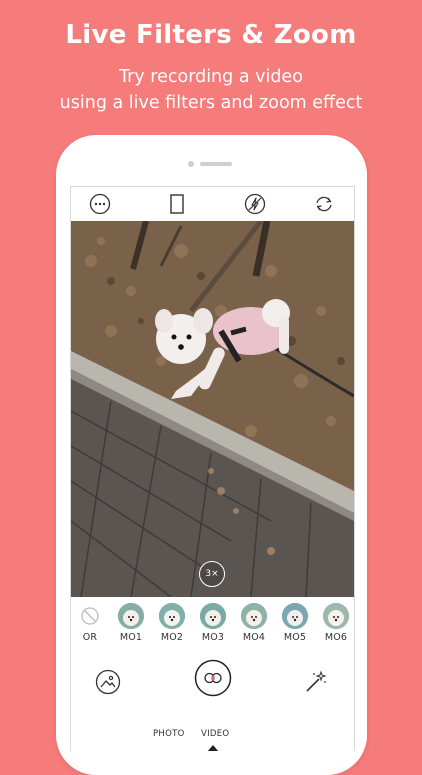  Describe the element at coordinates (211, 103) in the screenshot. I see `promo-subtitle-line2: using a live filters and zoom effect` at that location.